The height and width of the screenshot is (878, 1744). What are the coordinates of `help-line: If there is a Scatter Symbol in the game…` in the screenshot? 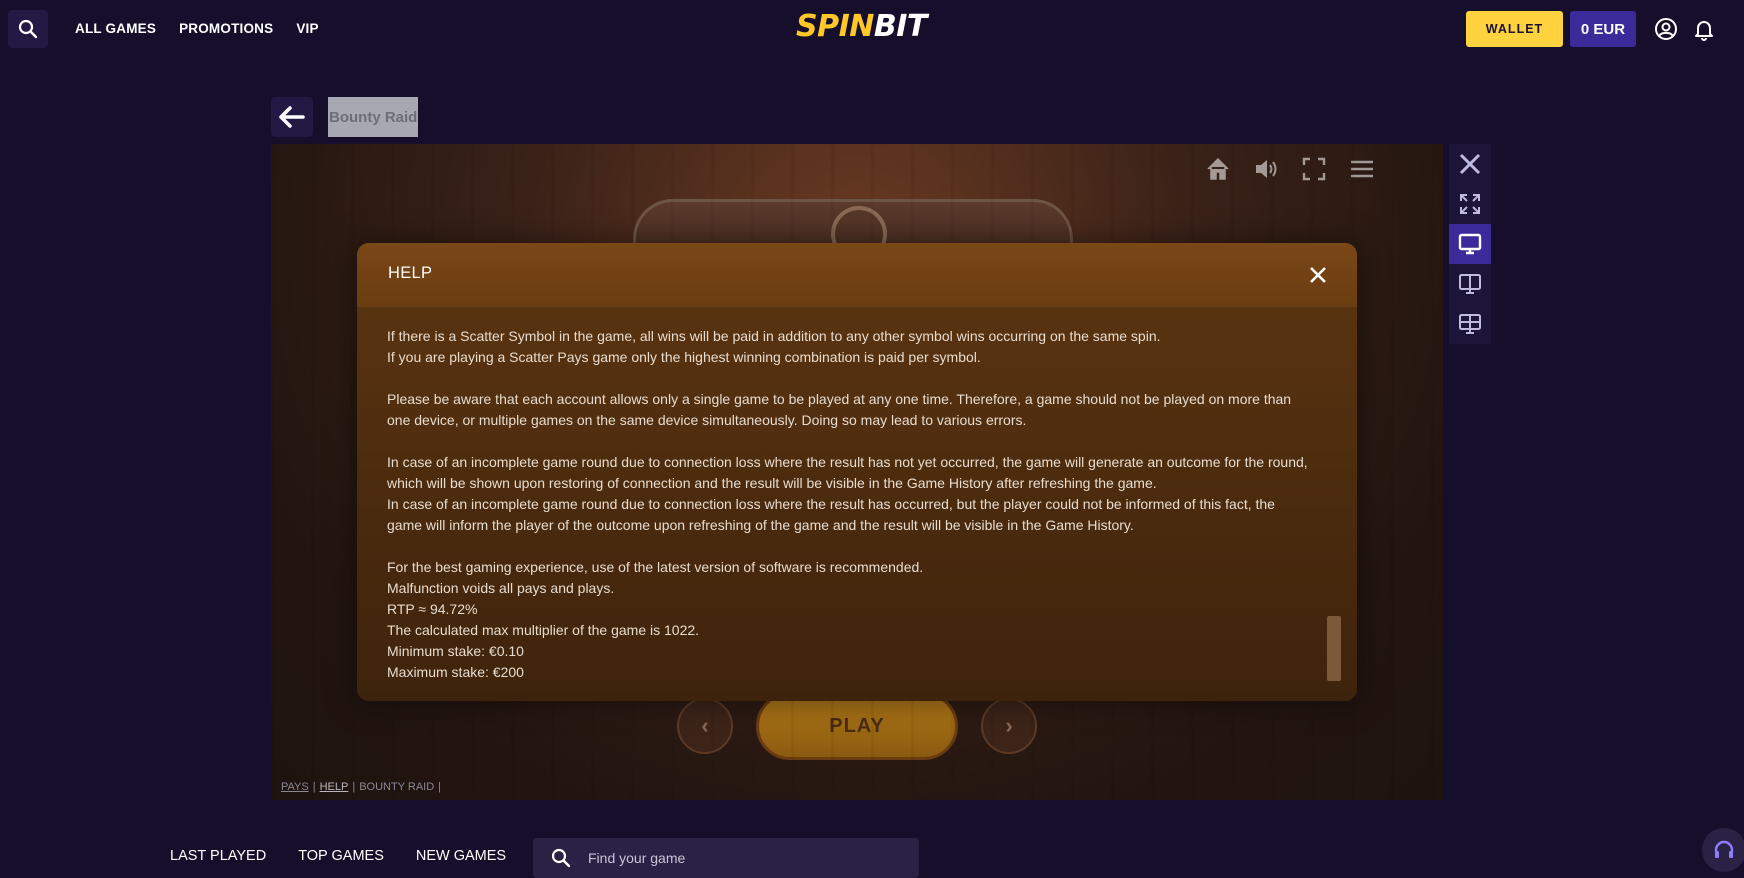 It's located at (774, 336).